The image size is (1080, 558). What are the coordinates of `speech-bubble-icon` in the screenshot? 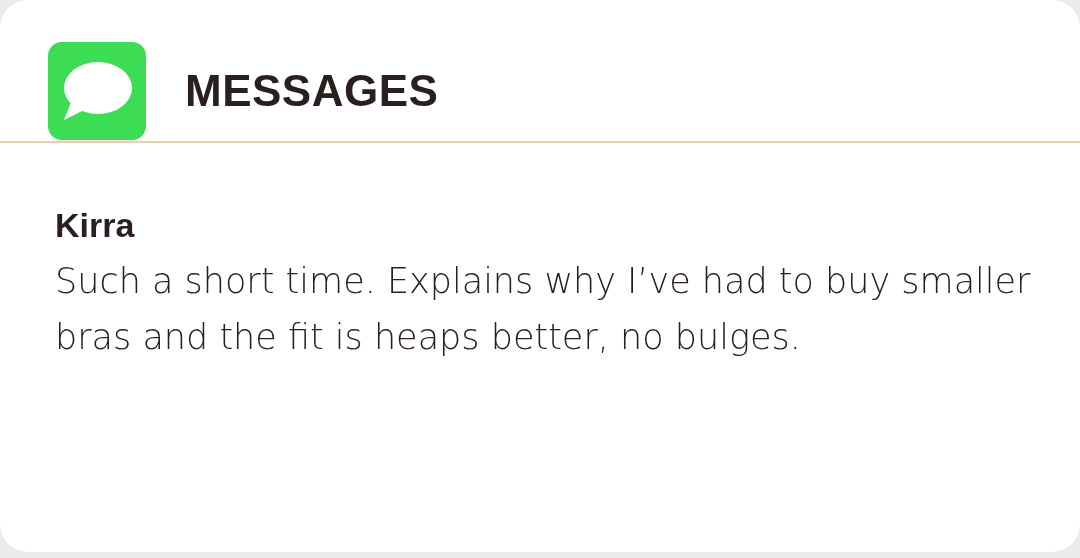 It's located at (97, 91).